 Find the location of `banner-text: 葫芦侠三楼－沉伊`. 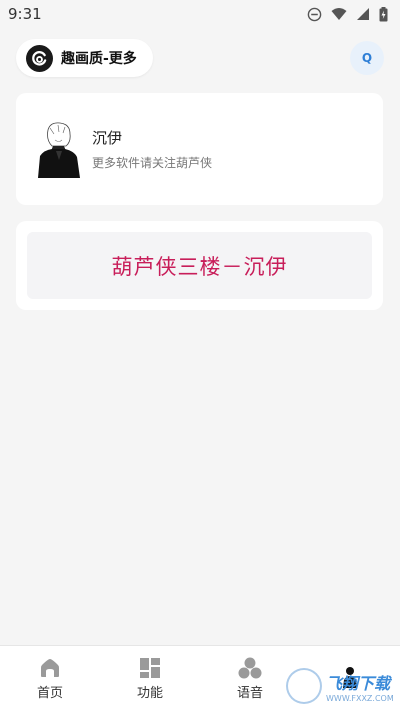

banner-text: 葫芦侠三楼－沉伊 is located at coordinates (199, 266).